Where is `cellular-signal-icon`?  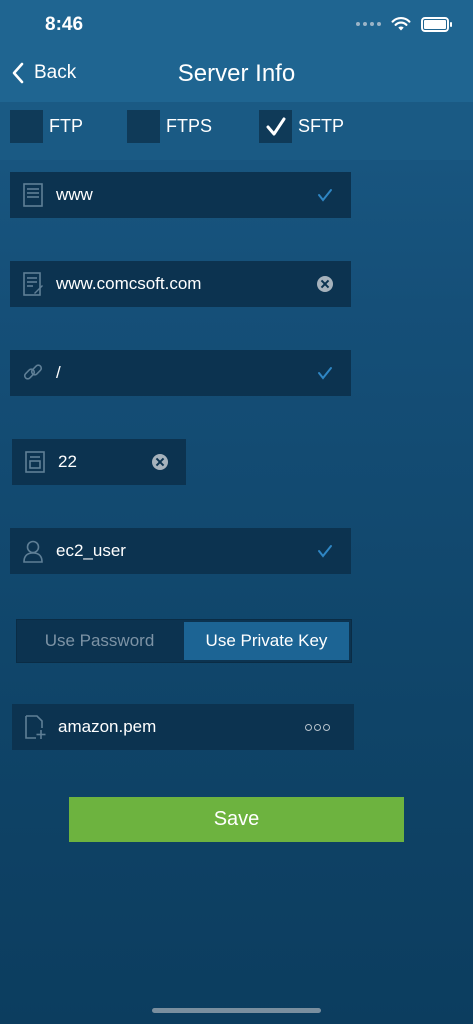 cellular-signal-icon is located at coordinates (368, 24).